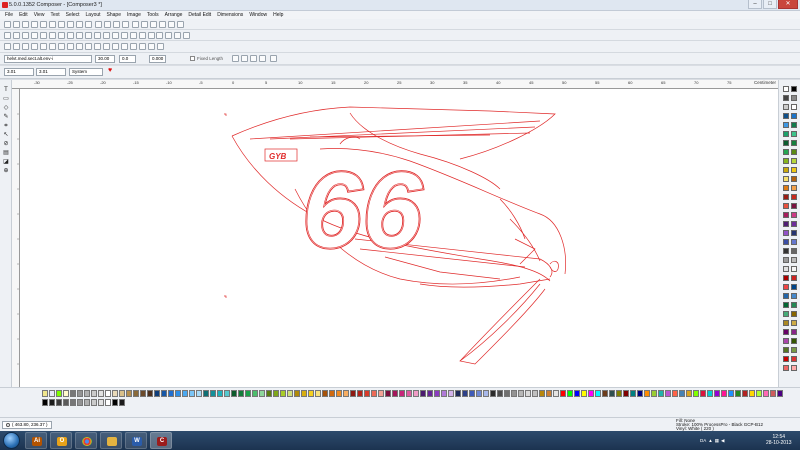  Describe the element at coordinates (93, 15) in the screenshot. I see `menu-layout: Layout` at that location.